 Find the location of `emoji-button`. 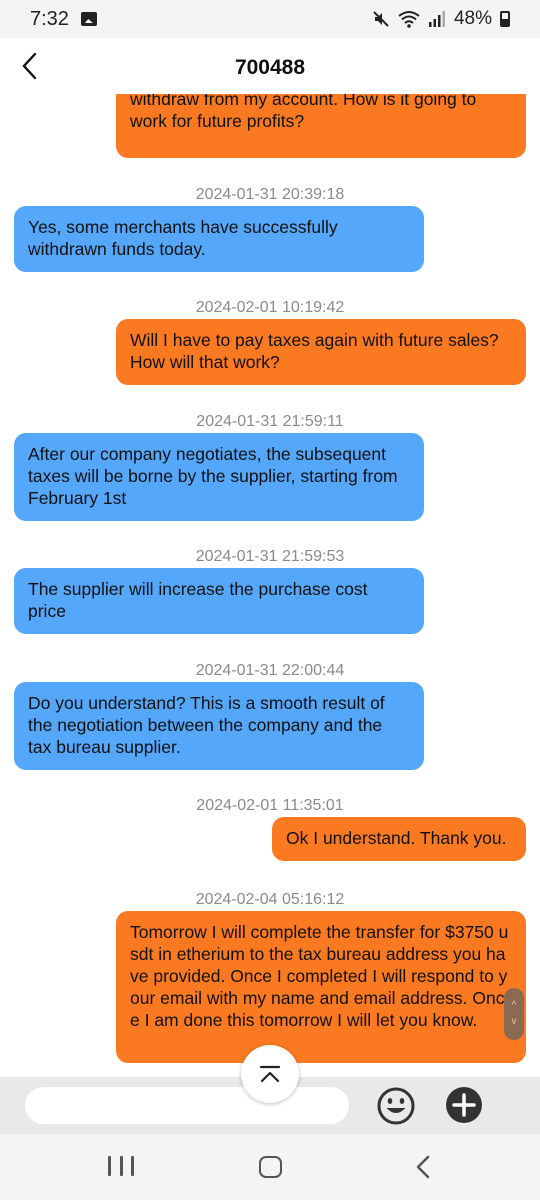

emoji-button is located at coordinates (396, 1106).